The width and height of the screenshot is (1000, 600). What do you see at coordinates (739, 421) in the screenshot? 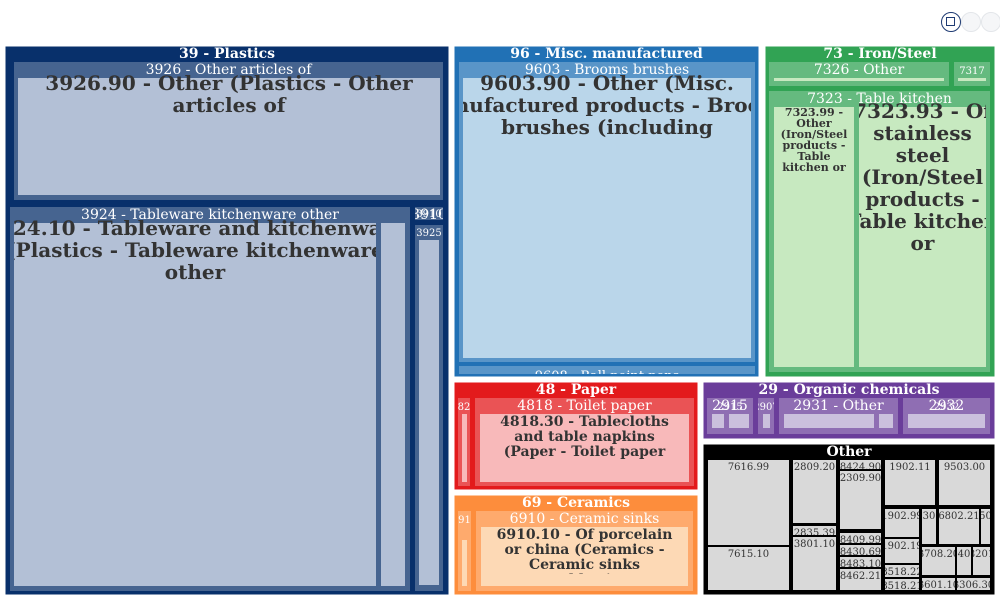
I see `leaf-2915-b` at bounding box center [739, 421].